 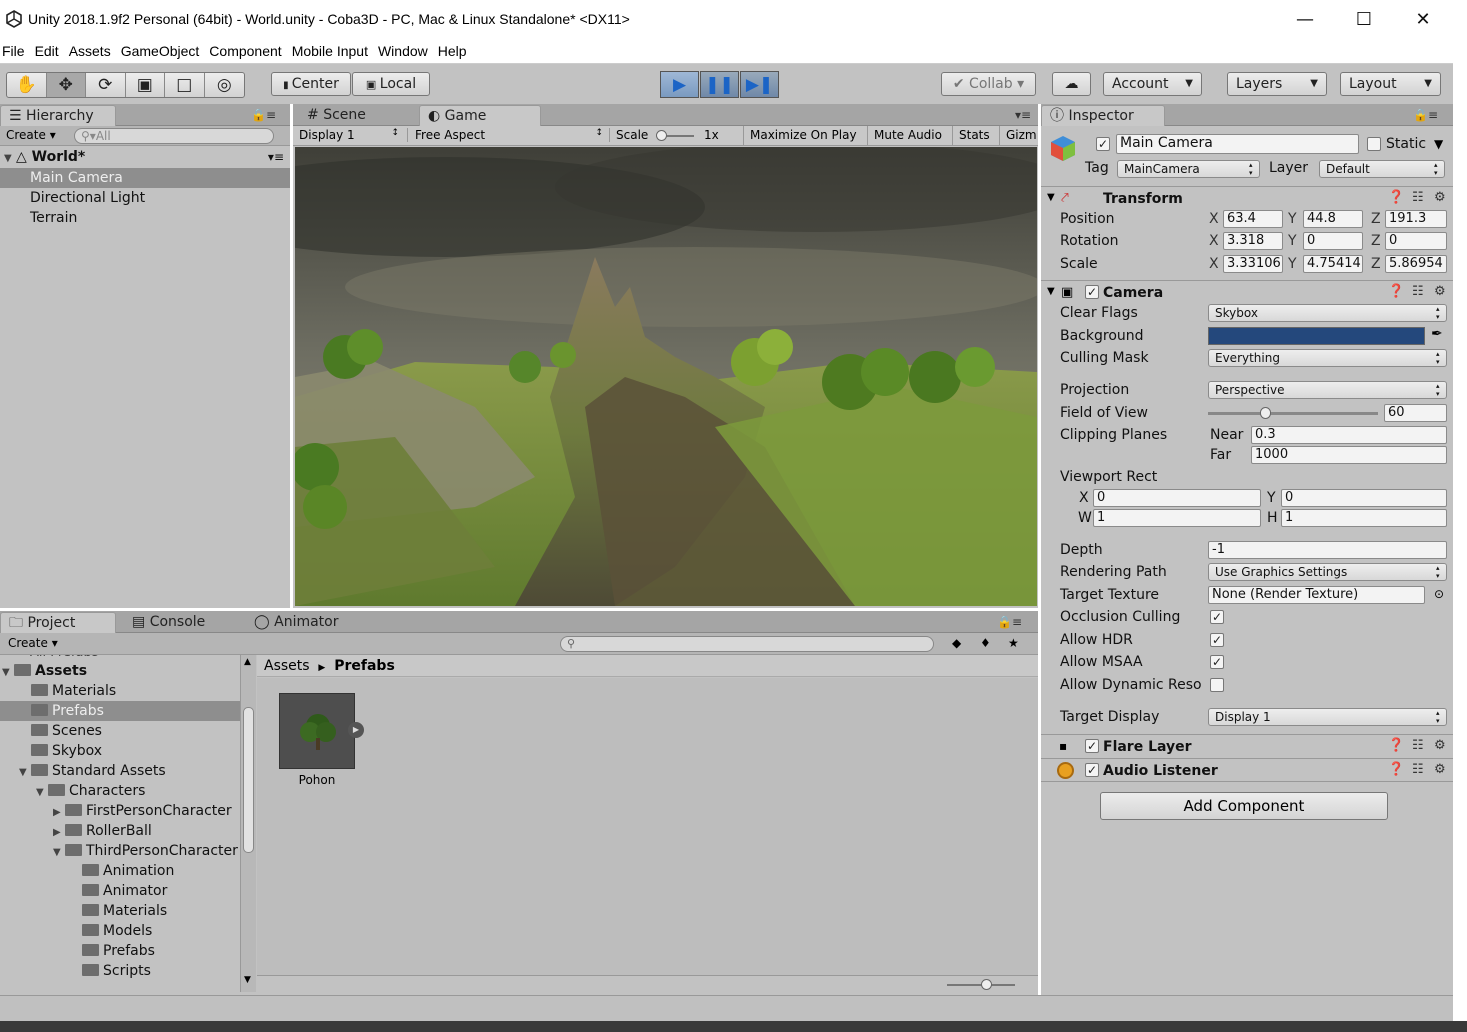 I want to click on menu-edit: Edit, so click(x=50, y=51).